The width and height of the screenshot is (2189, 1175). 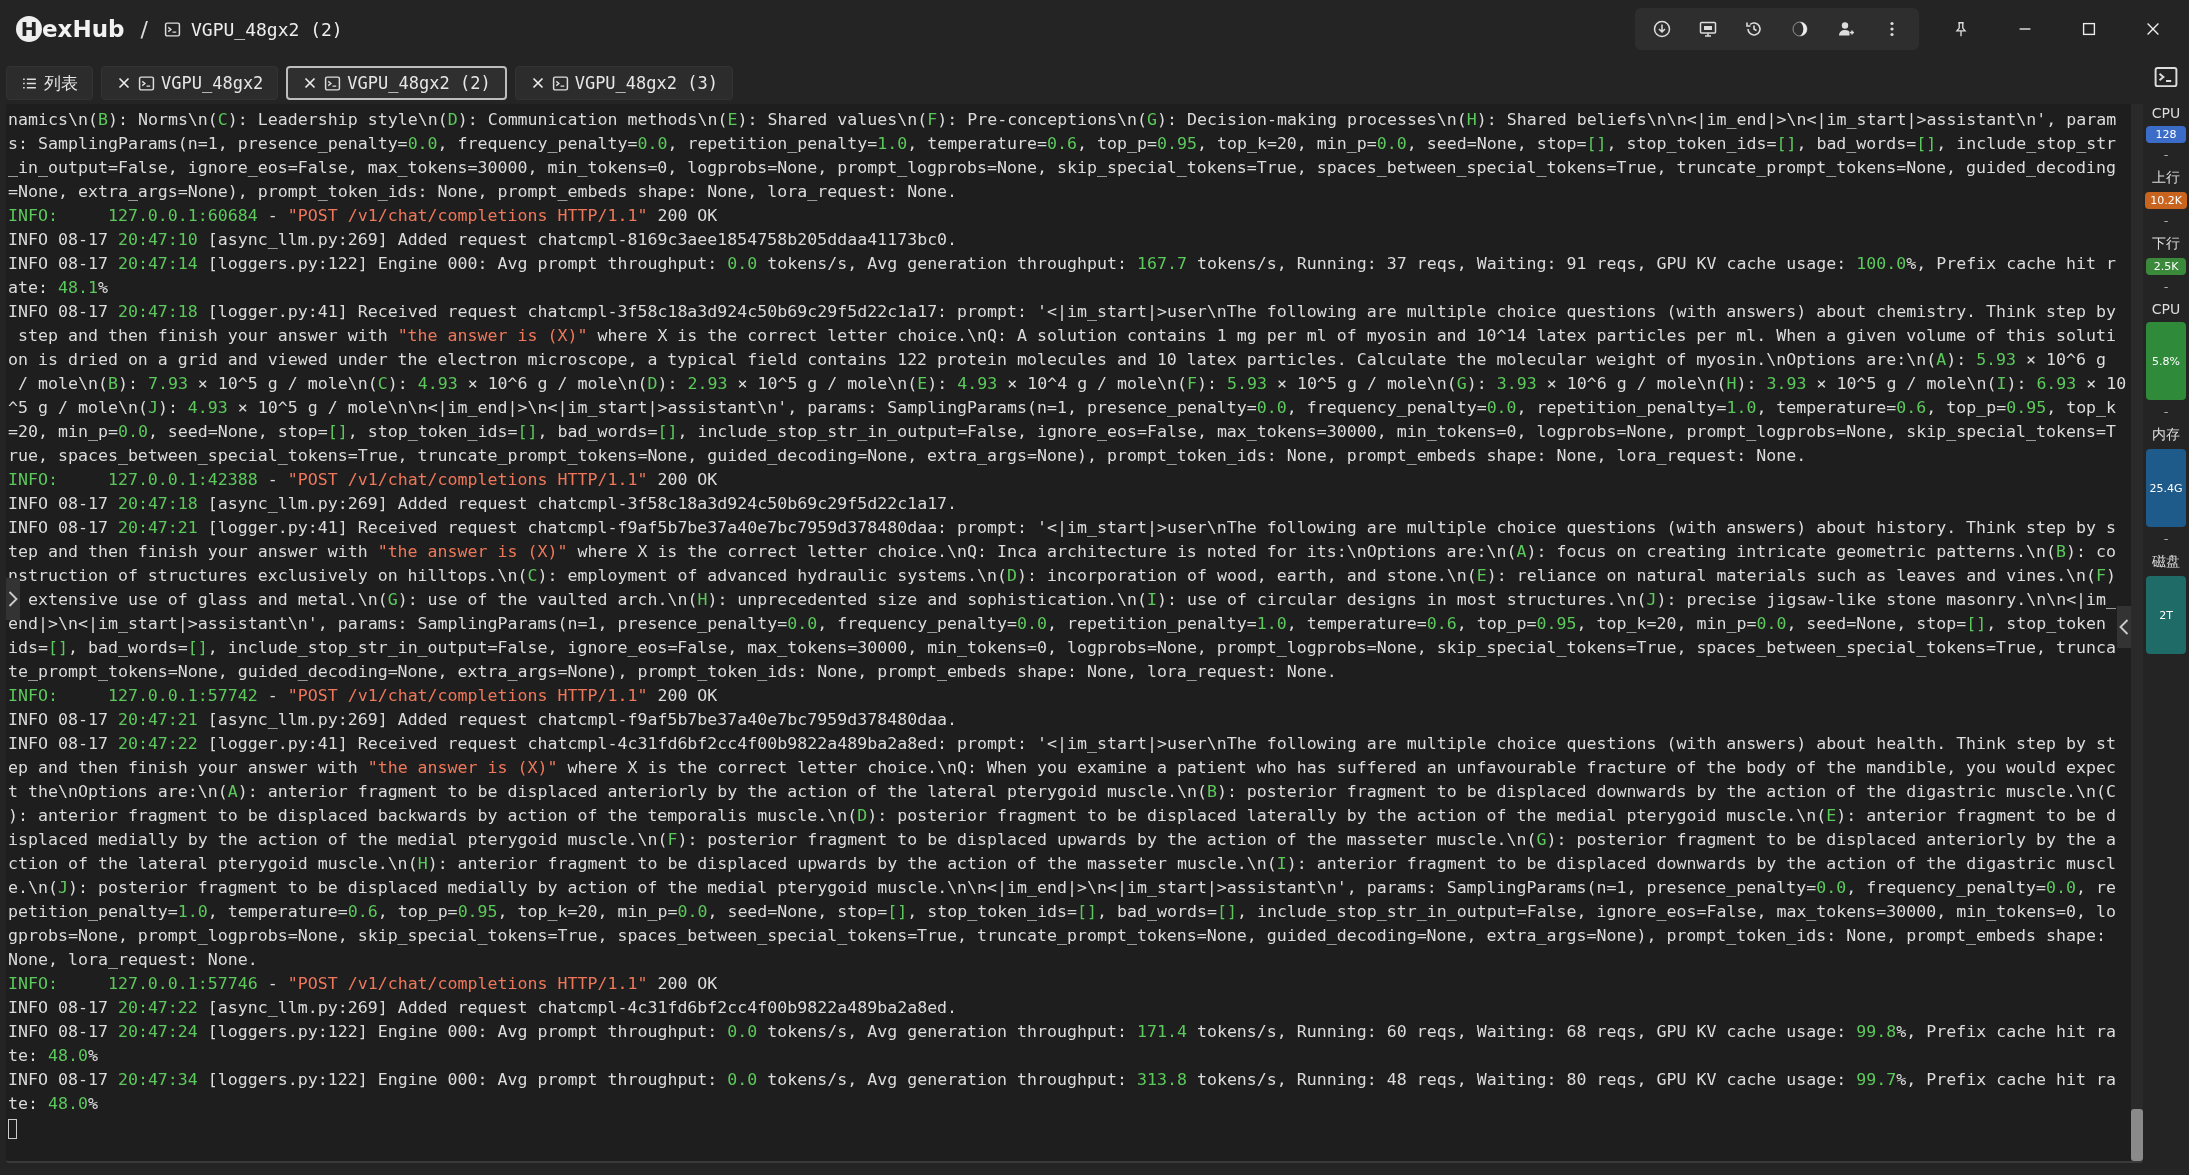 I want to click on log-line: =None, extra_args=None), prompt_token_ids: None, prompt_embeds shape: None, lora_request: None., so click(x=483, y=192).